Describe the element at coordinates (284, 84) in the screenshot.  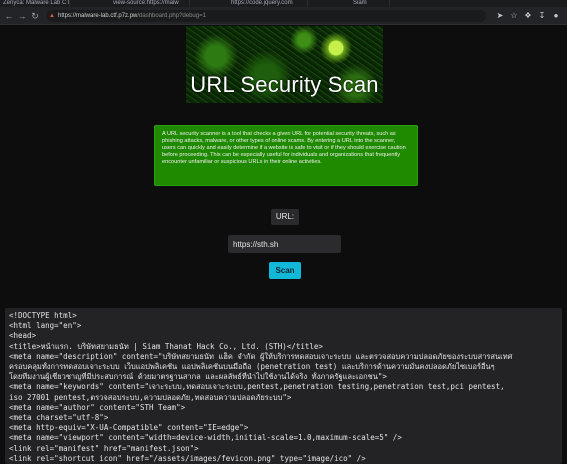
I see `banner-title: URL Security Scan` at that location.